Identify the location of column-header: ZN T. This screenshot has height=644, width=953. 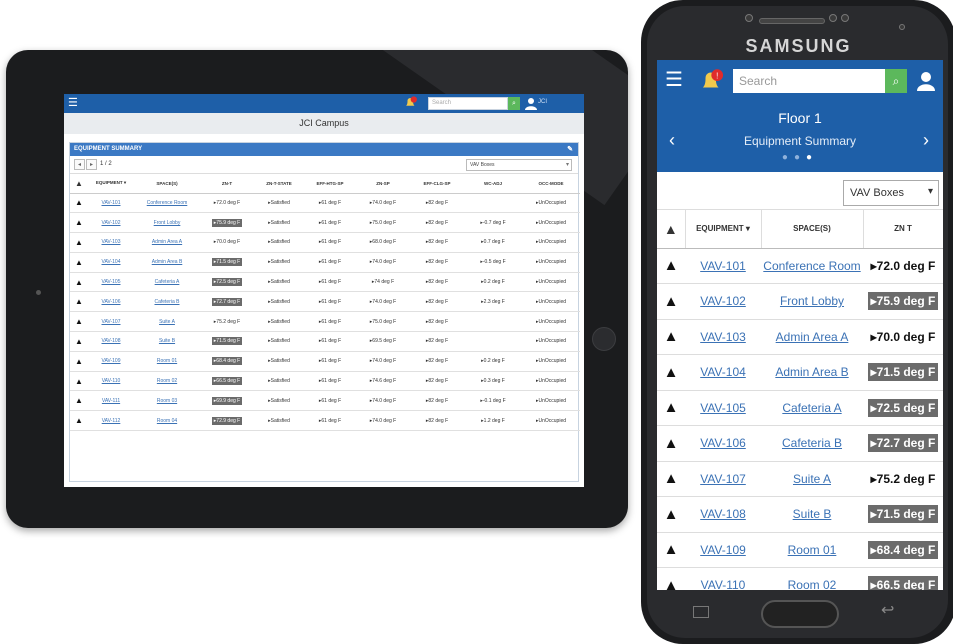
(903, 229).